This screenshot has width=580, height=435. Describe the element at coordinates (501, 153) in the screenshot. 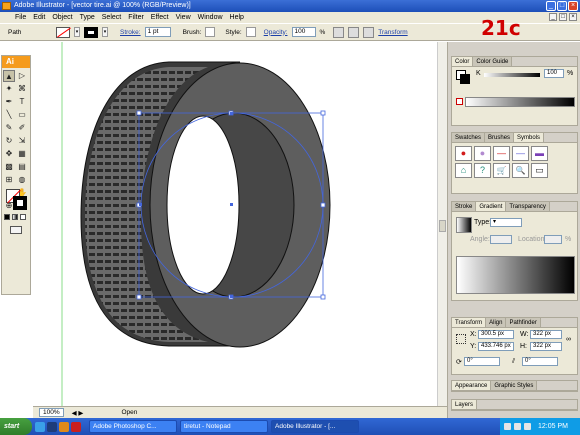

I see `symbol-red-line-icon: —` at that location.